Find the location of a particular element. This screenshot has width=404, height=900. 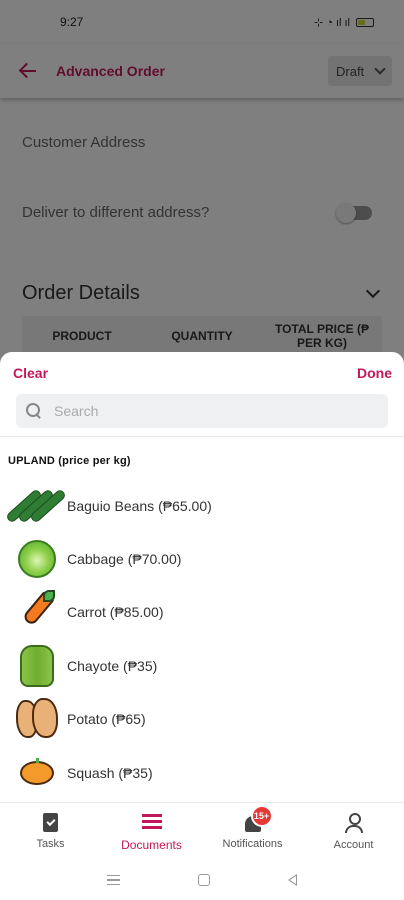

beans-icon is located at coordinates (36, 506).